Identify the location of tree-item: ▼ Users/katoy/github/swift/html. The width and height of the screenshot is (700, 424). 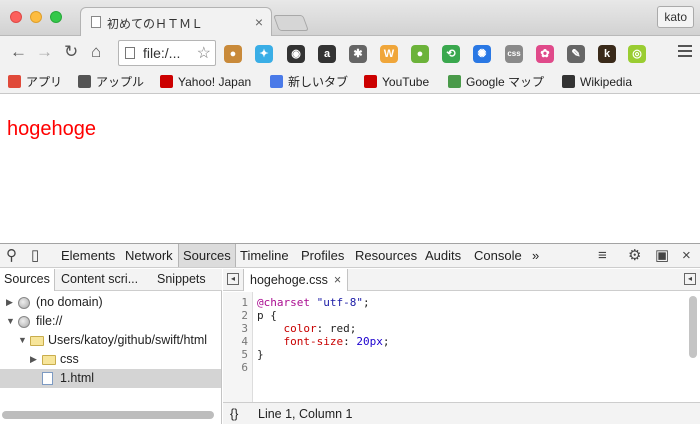
(110, 340).